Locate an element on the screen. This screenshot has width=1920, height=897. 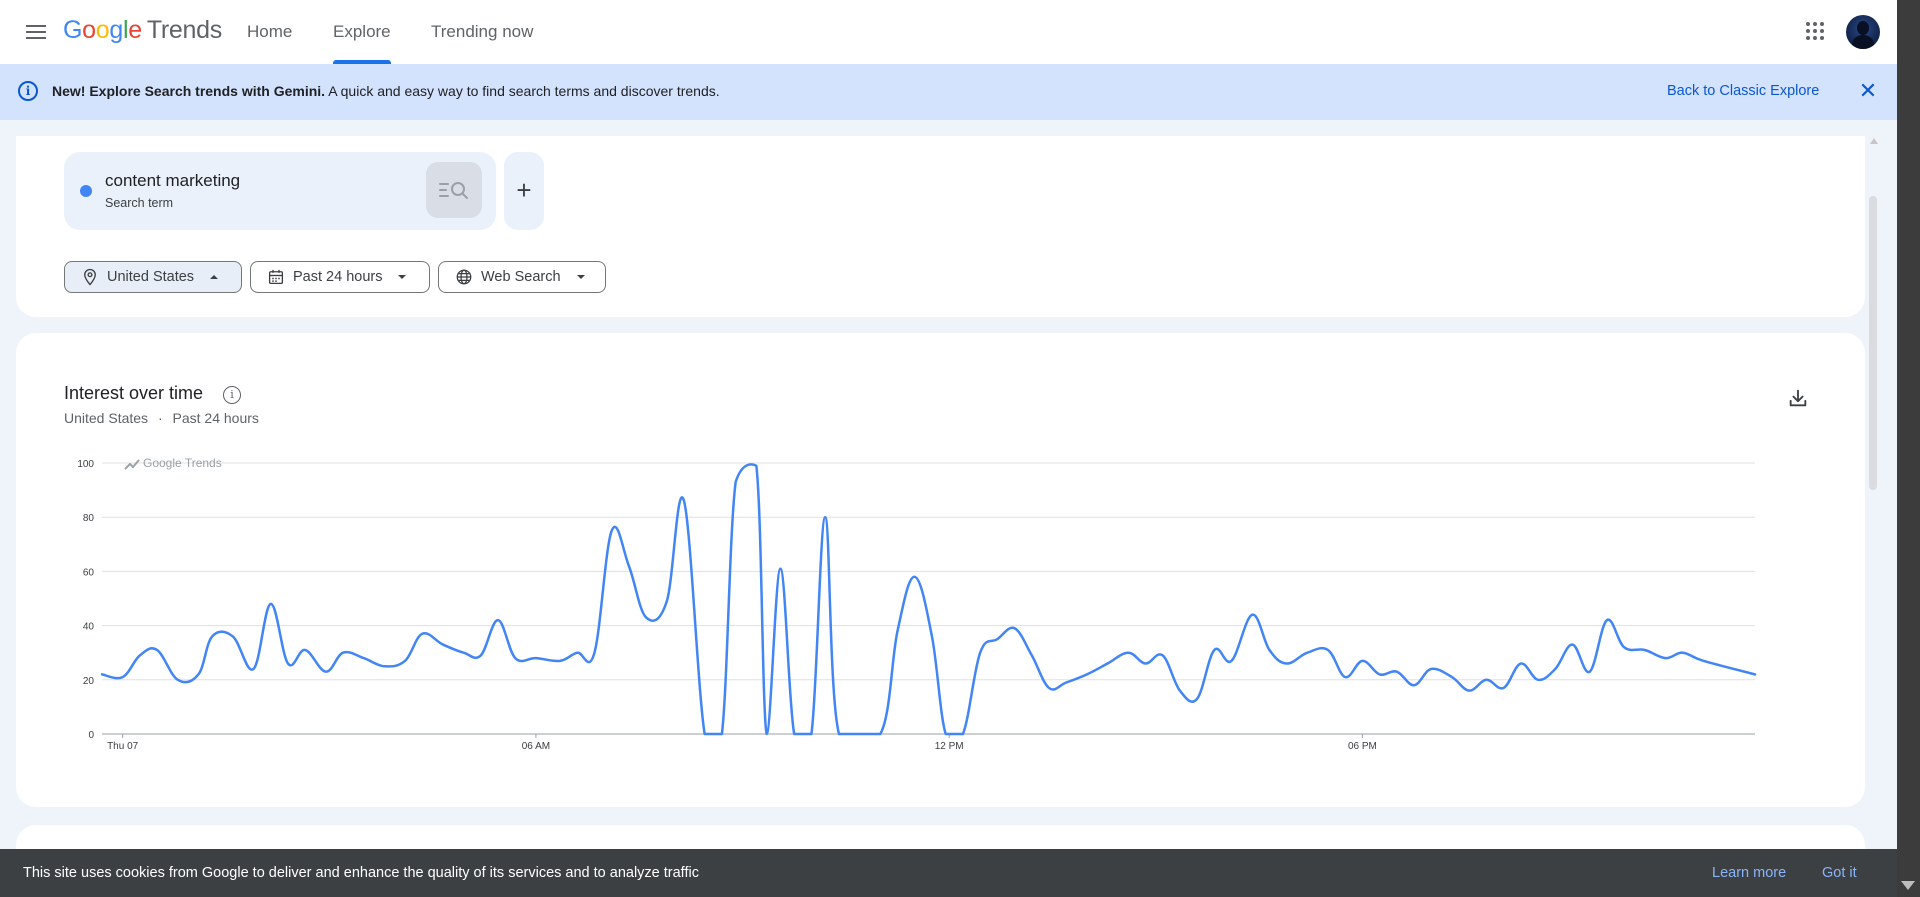
account-avatar is located at coordinates (1863, 32).